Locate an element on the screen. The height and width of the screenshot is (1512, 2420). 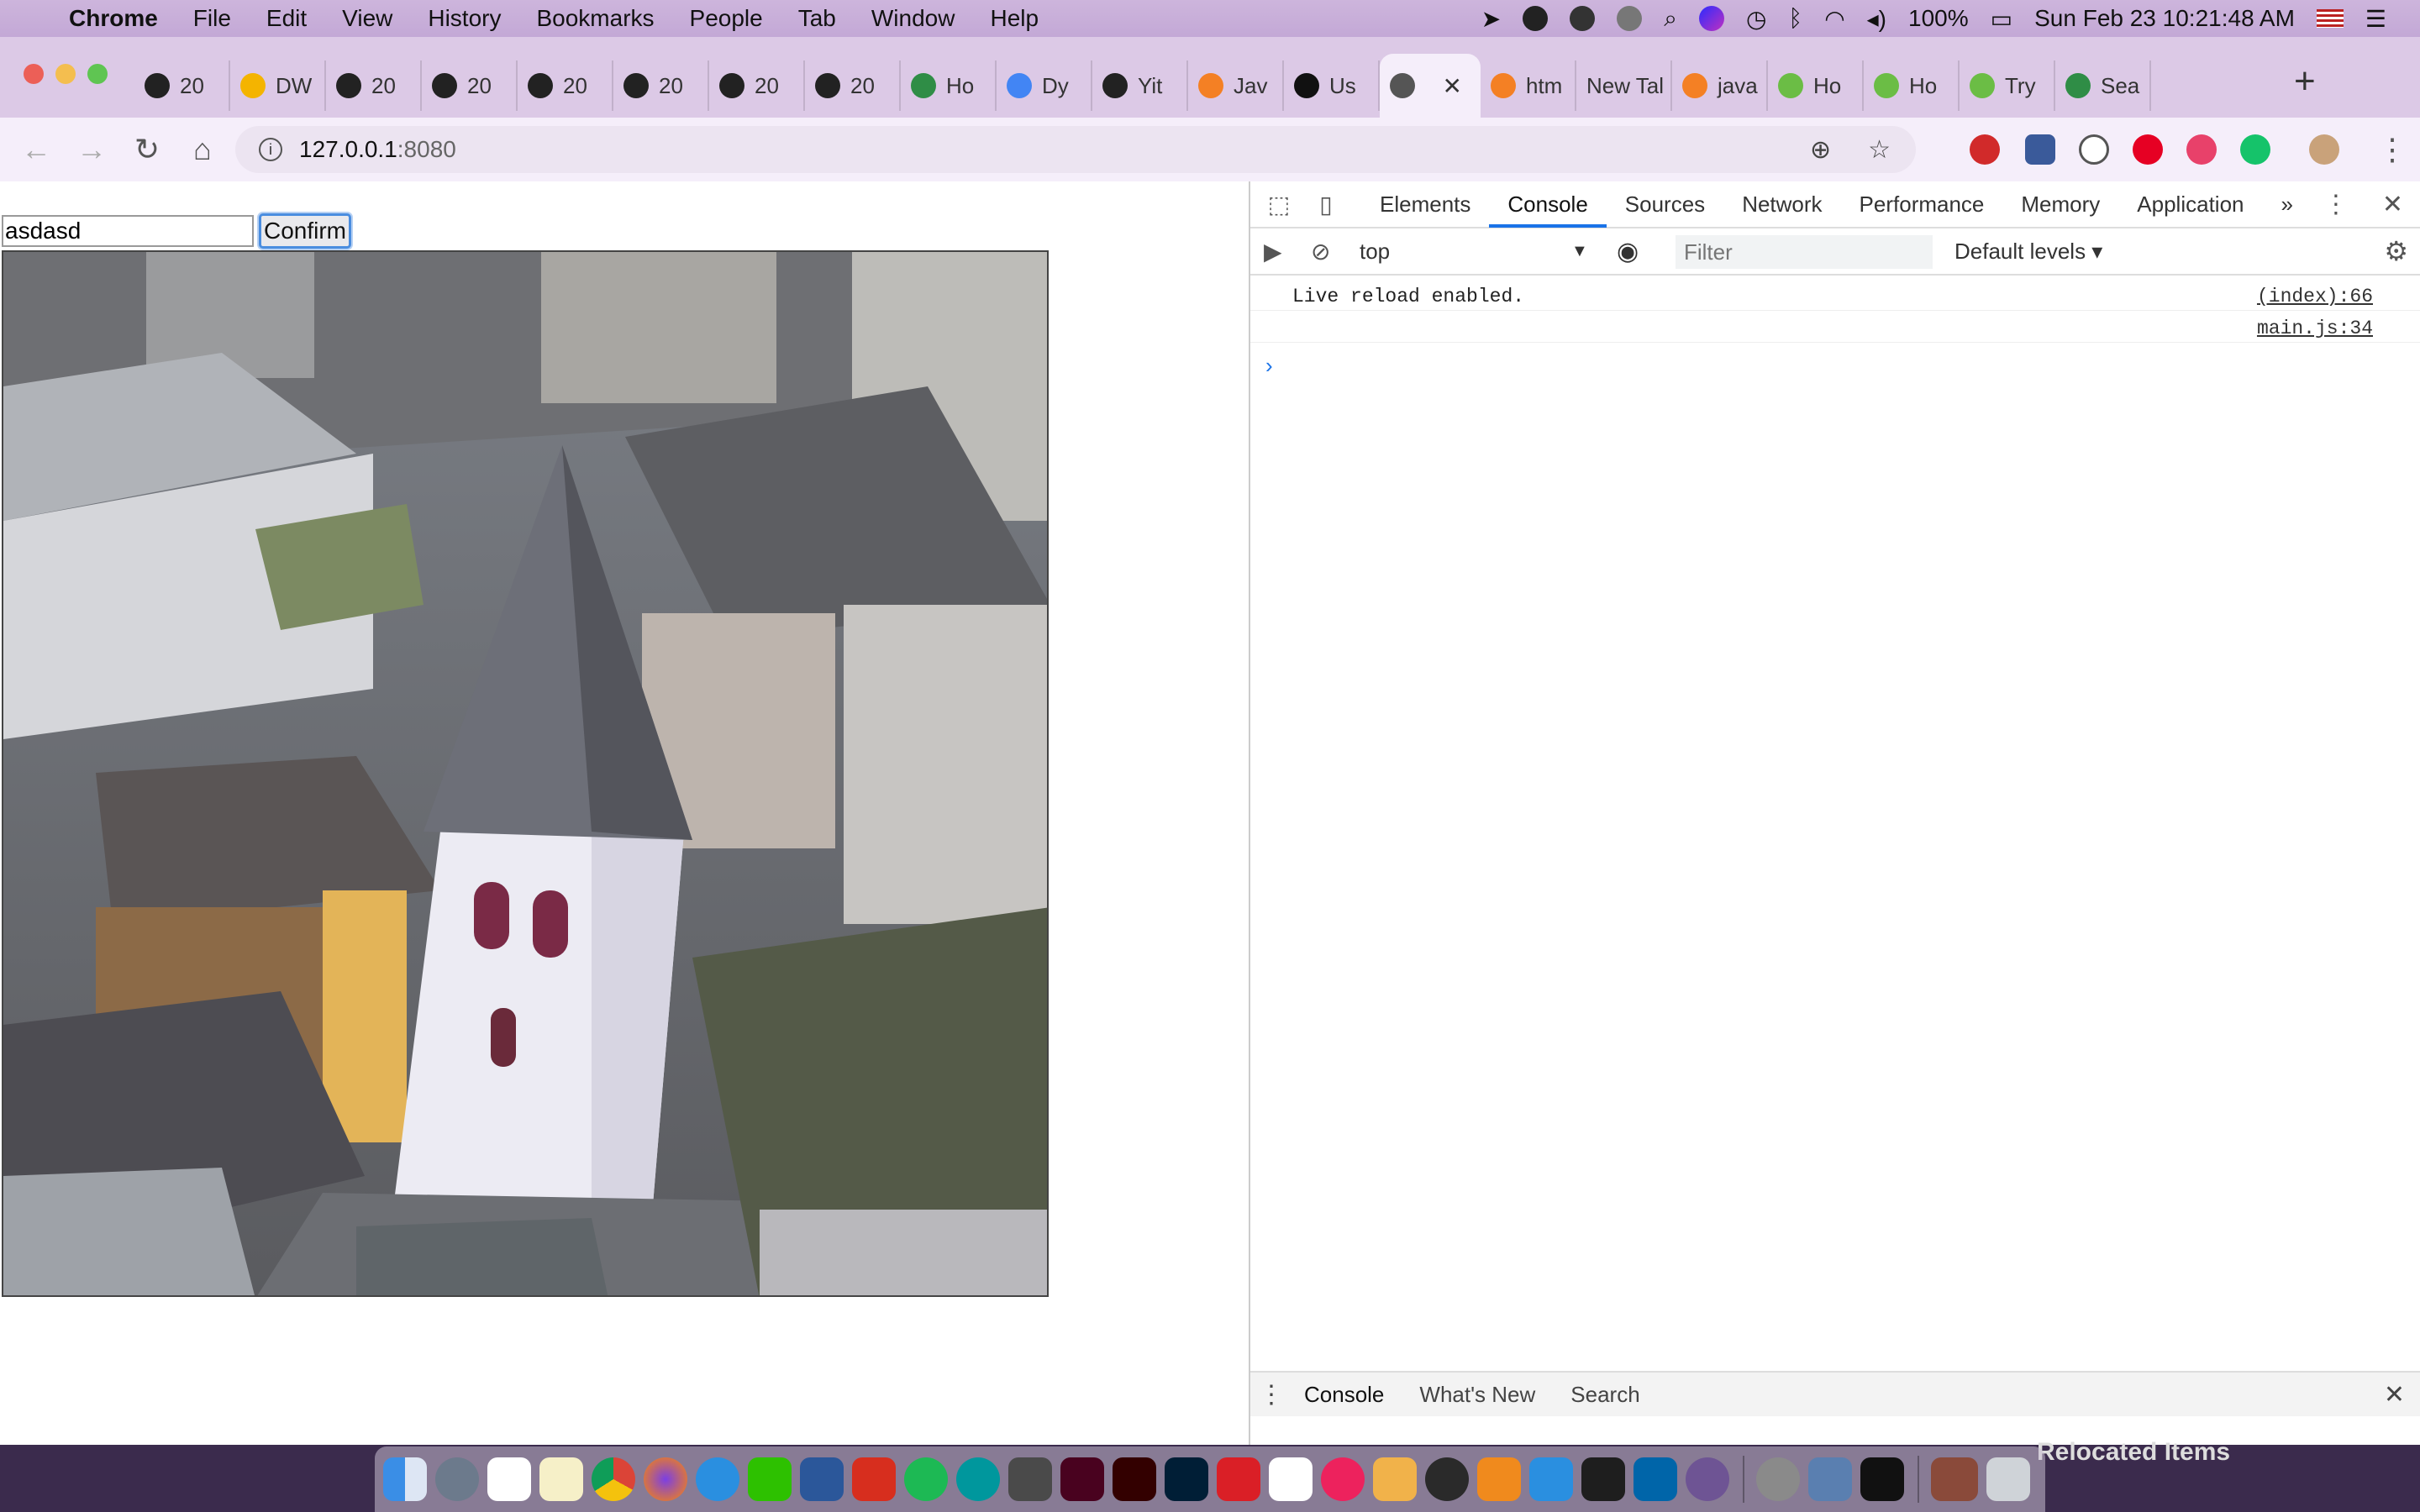
console-prompt-icon: › is located at coordinates (1269, 366).